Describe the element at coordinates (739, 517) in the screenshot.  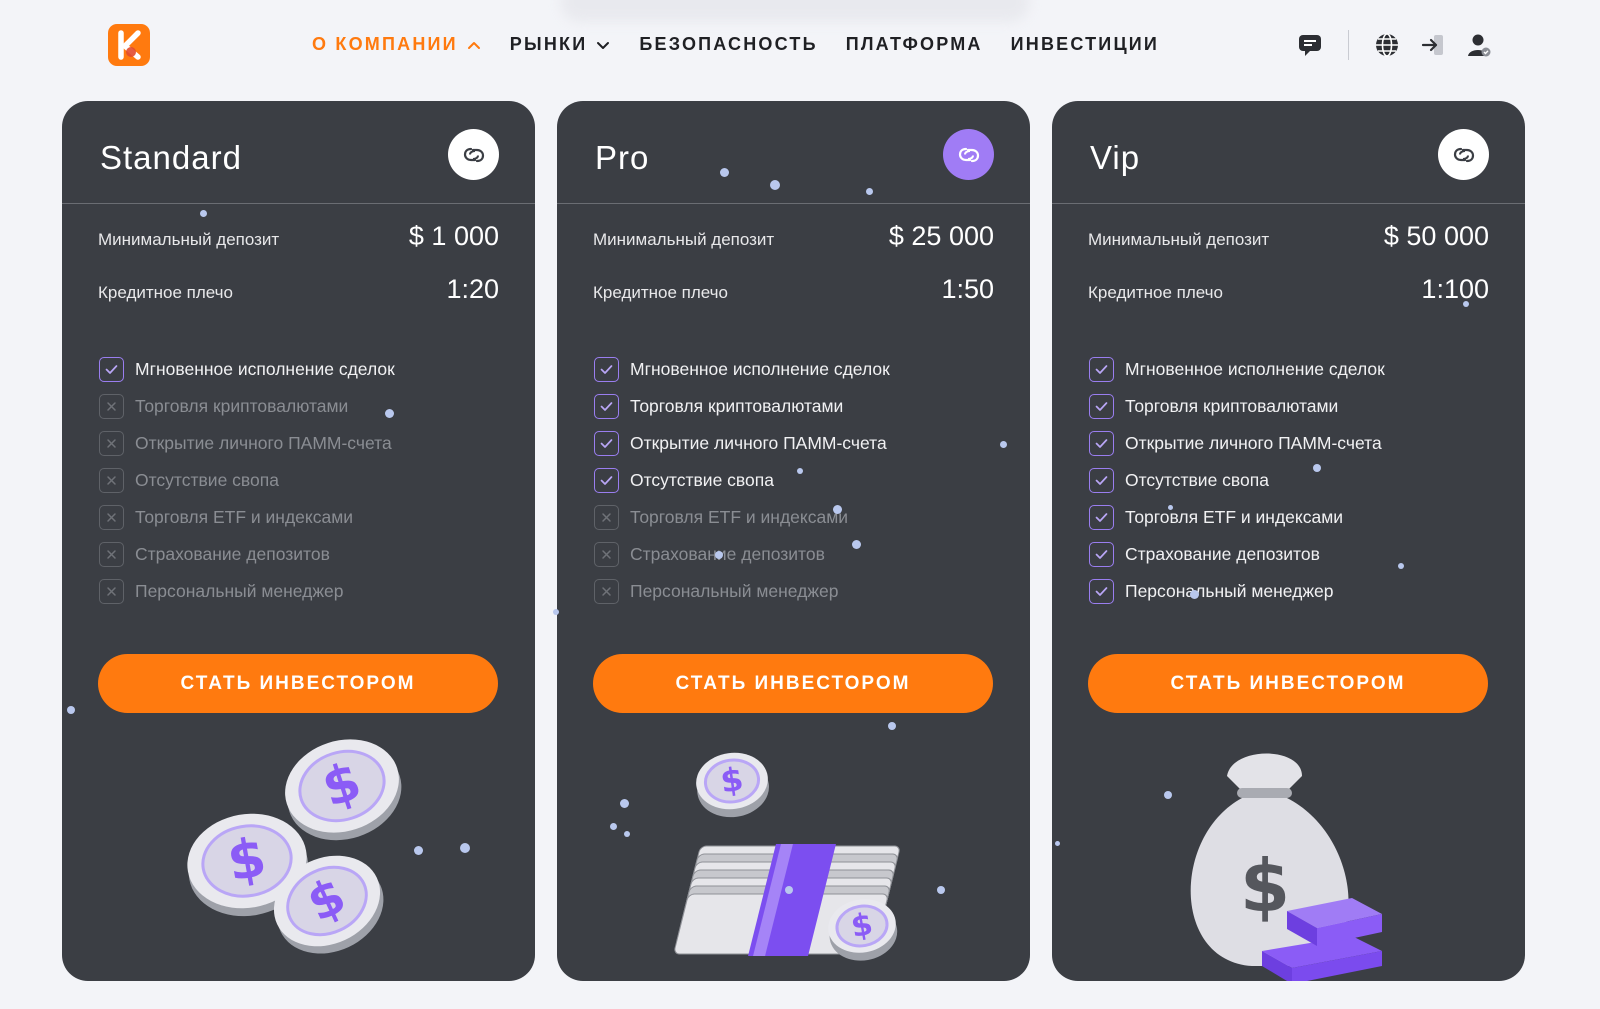
I see `feature-label: Торговля ETF и индексами` at that location.